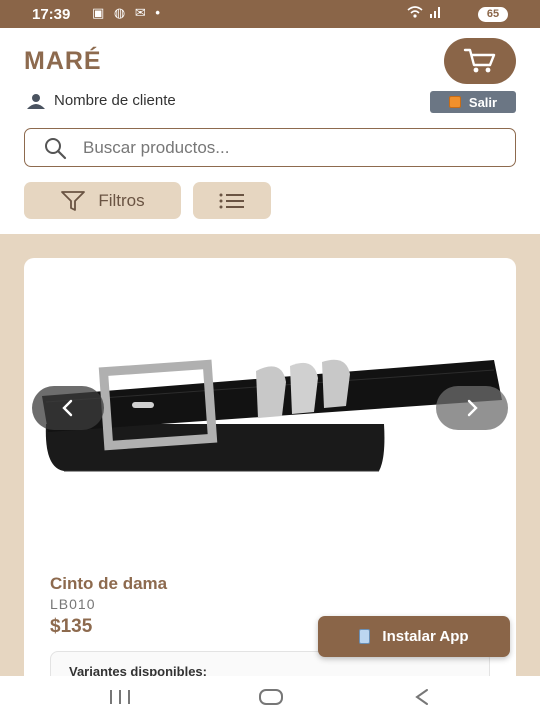 The width and height of the screenshot is (540, 720). Describe the element at coordinates (36, 101) in the screenshot. I see `user-icon` at that location.